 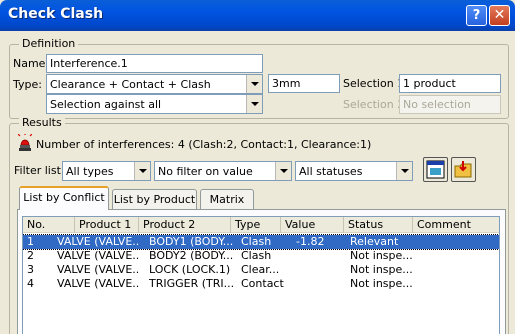 What do you see at coordinates (374, 241) in the screenshot?
I see `cell-status: Relevant` at bounding box center [374, 241].